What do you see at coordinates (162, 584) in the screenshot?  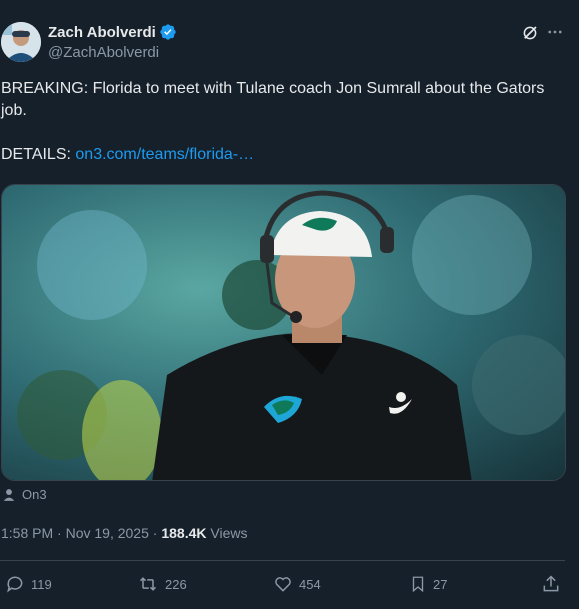 I see `repost-button: 226` at bounding box center [162, 584].